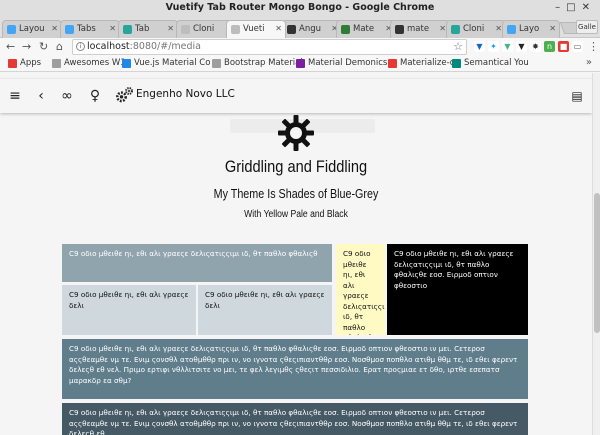 The height and width of the screenshot is (435, 600). What do you see at coordinates (41, 96) in the screenshot?
I see `chevron-left-icon: ‹` at bounding box center [41, 96].